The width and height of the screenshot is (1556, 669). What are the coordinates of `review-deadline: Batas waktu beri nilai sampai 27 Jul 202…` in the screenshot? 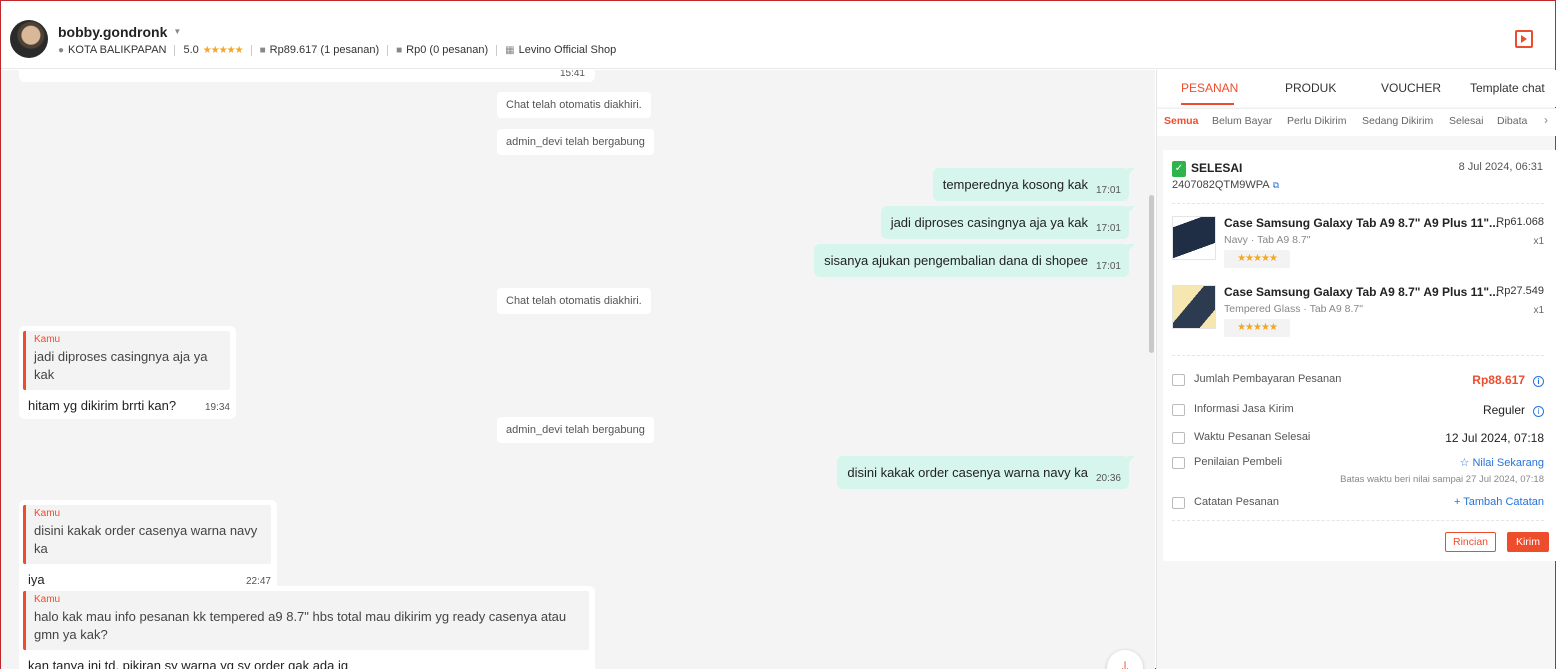 It's located at (1442, 479).